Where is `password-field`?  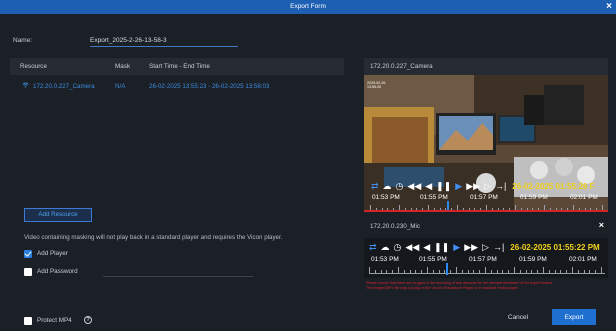
password-field is located at coordinates (178, 272).